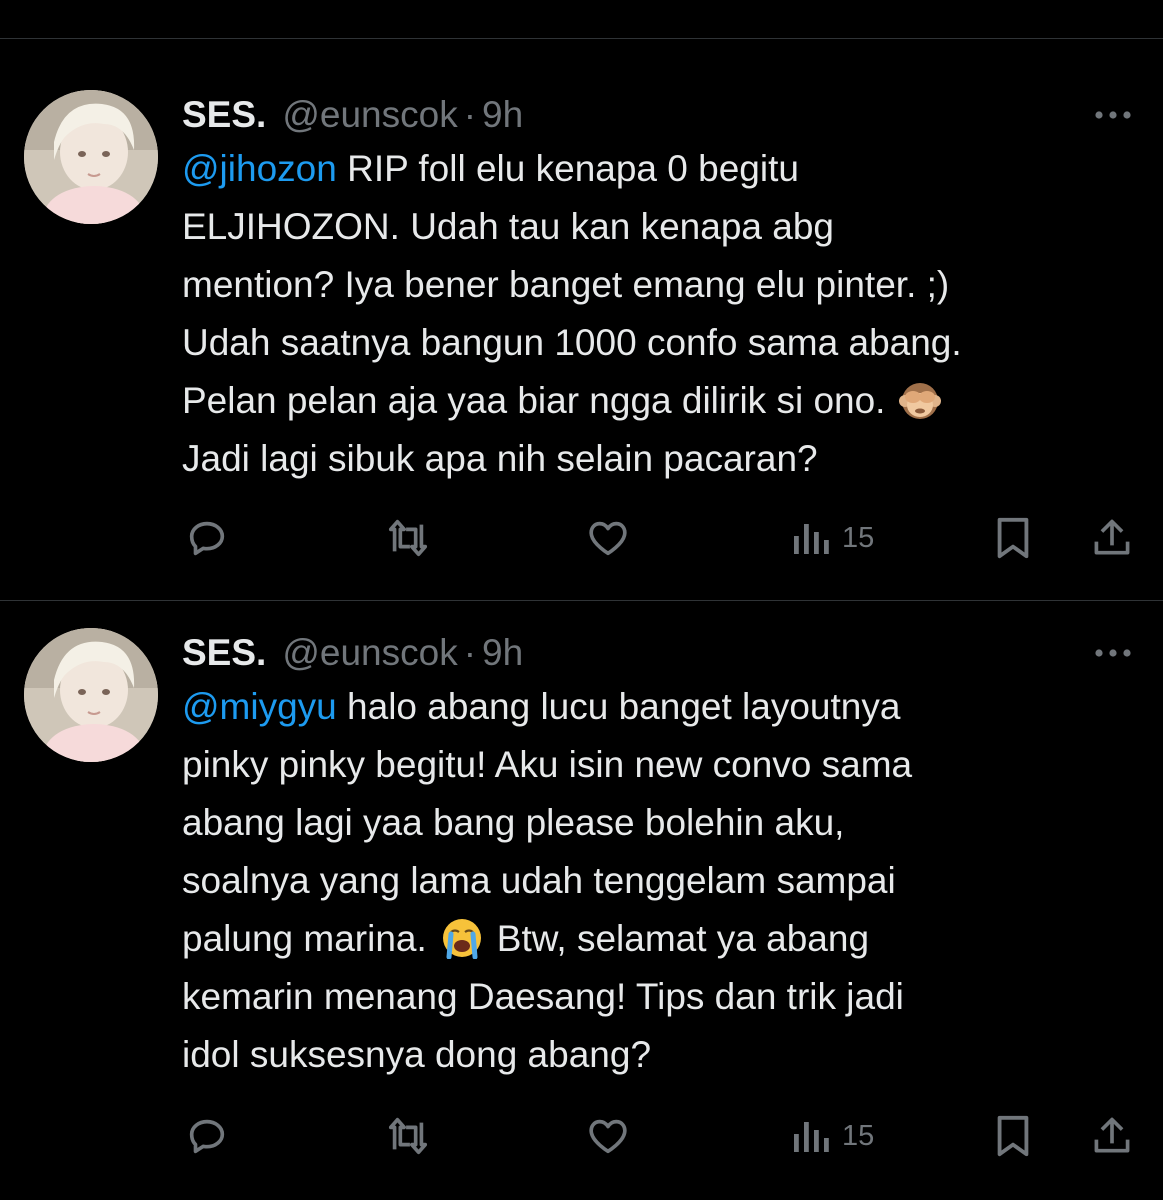 This screenshot has width=1163, height=1200. I want to click on mention-link: @jihozon, so click(259, 168).